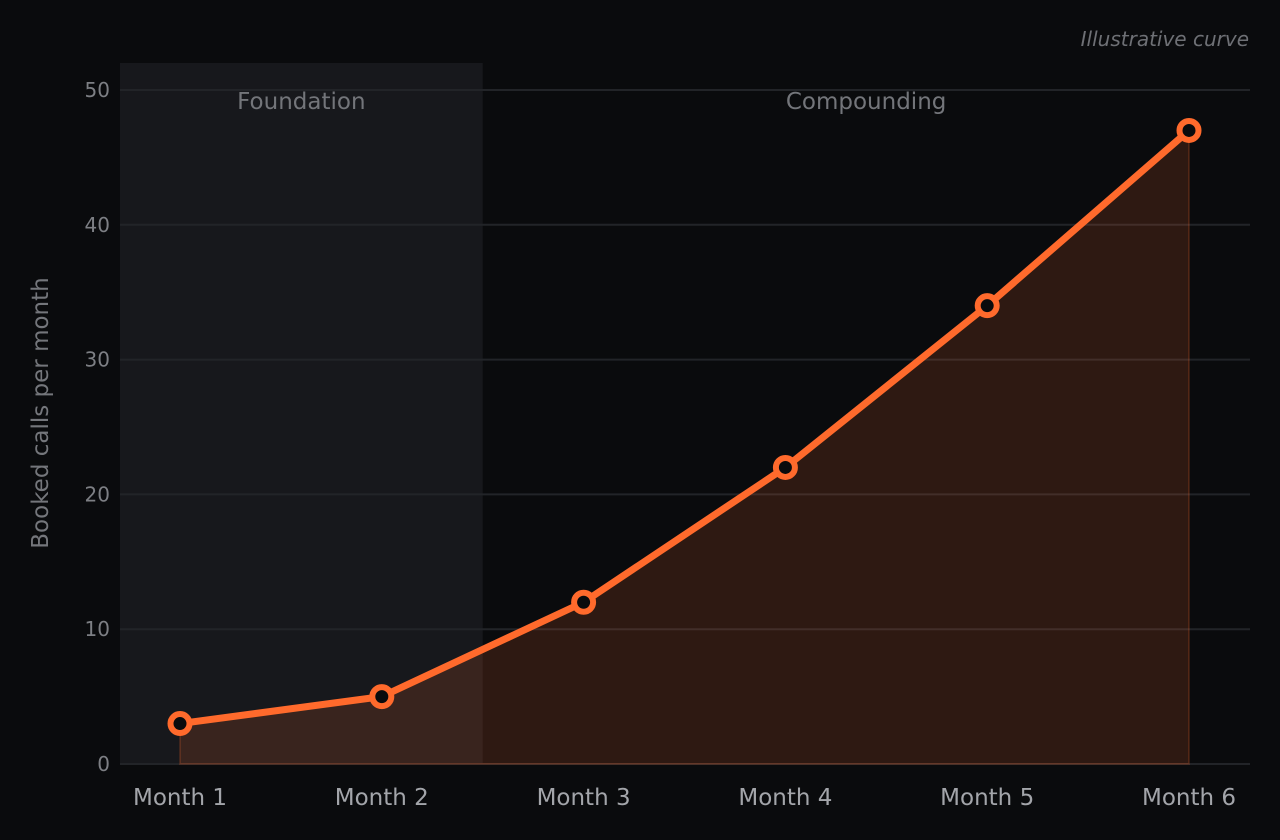  I want to click on x-tick-label: Month 3, so click(584, 798).